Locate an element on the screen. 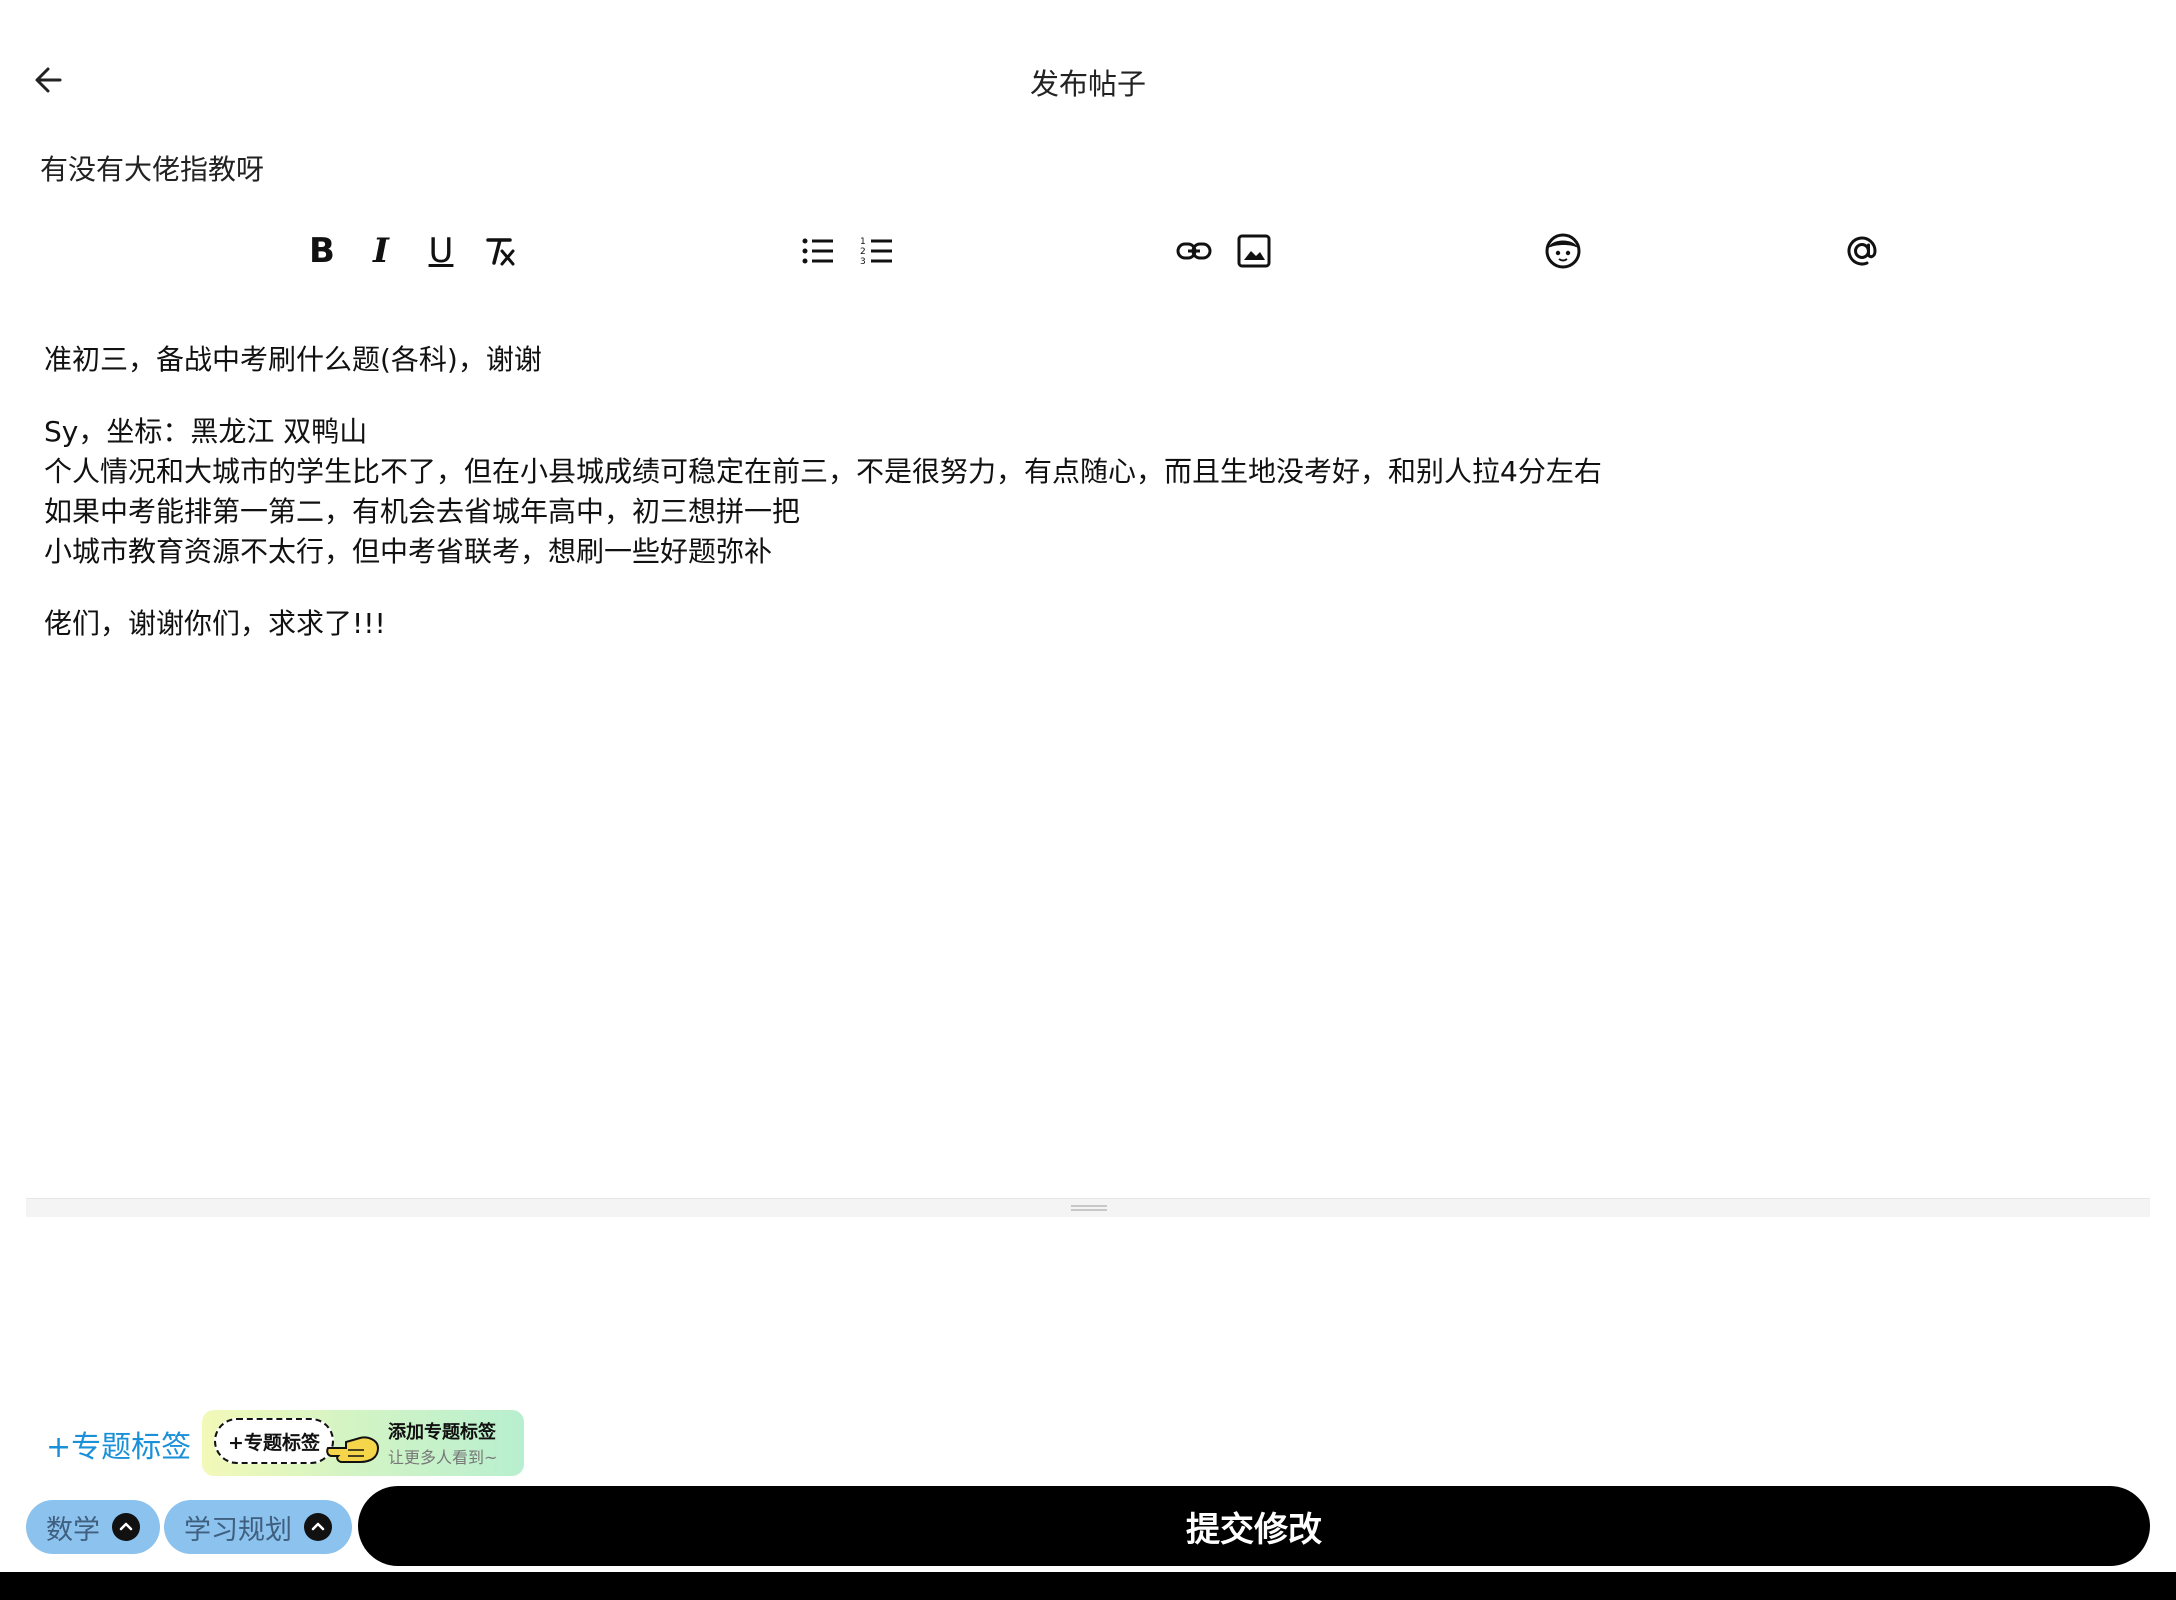 The image size is (2176, 1600). tag-chip-study-planning: 学习规划 is located at coordinates (258, 1527).